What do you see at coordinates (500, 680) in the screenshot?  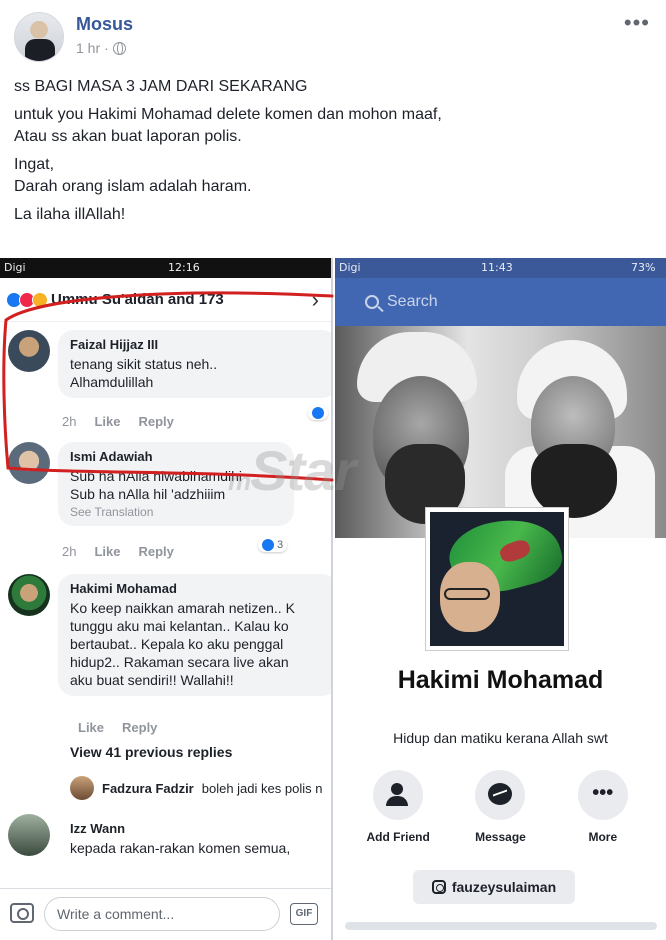 I see `profile-name: Hakimi Mohamad` at bounding box center [500, 680].